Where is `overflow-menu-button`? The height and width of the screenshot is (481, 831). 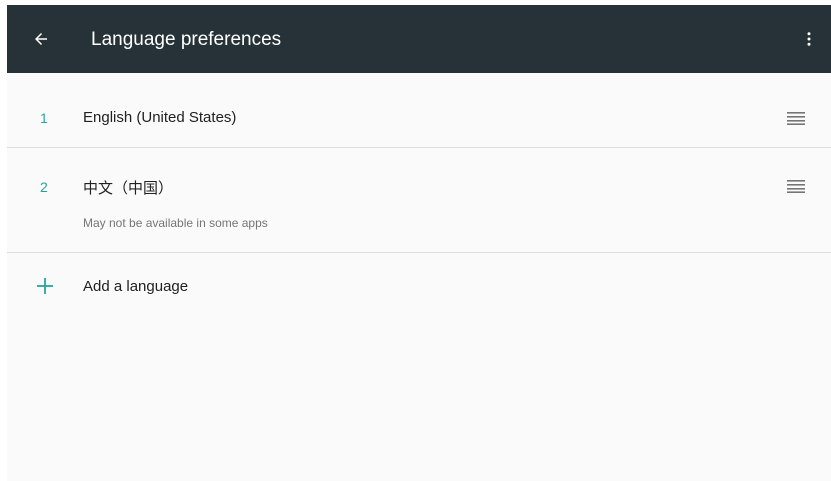 overflow-menu-button is located at coordinates (809, 39).